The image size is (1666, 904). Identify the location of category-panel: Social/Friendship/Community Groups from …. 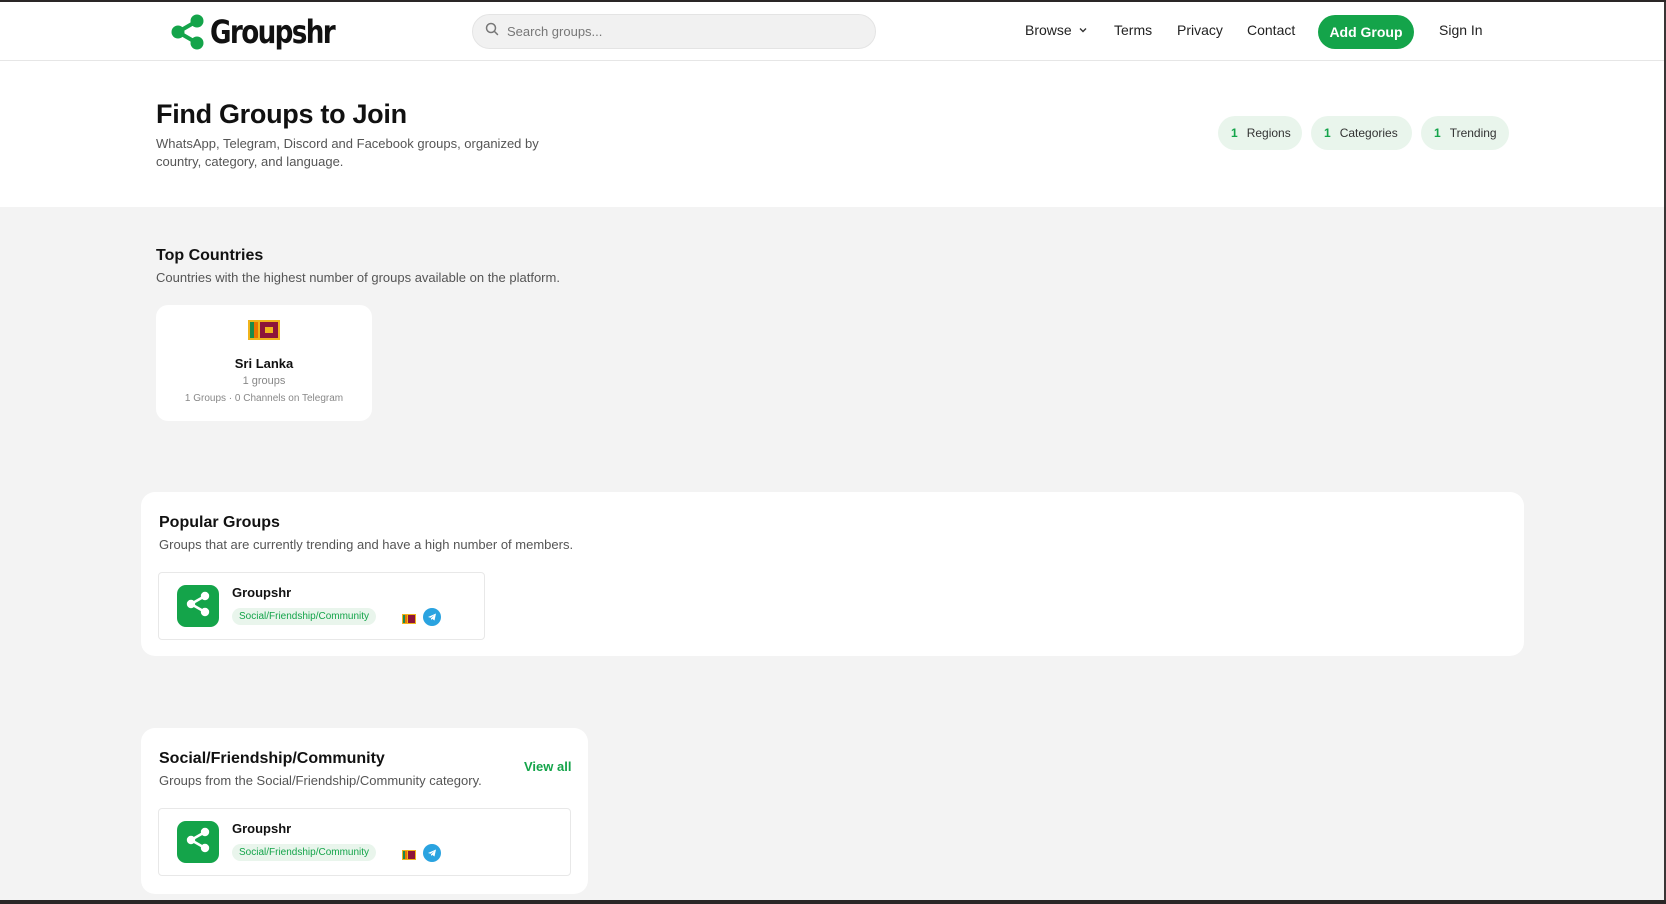
(364, 811).